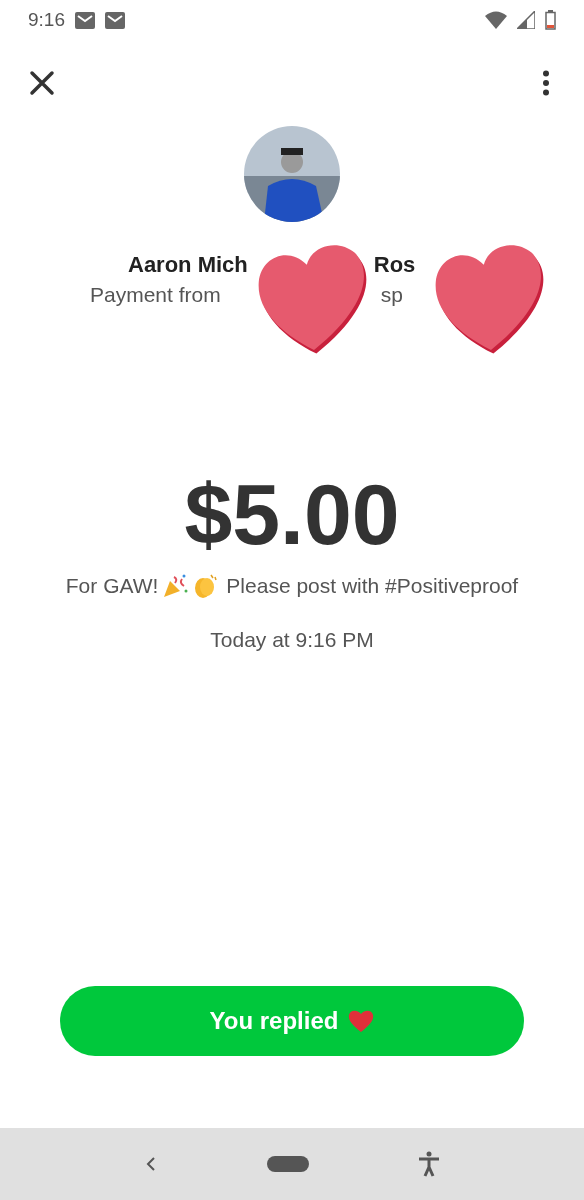 The width and height of the screenshot is (584, 1200). I want to click on close-icon, so click(42, 83).